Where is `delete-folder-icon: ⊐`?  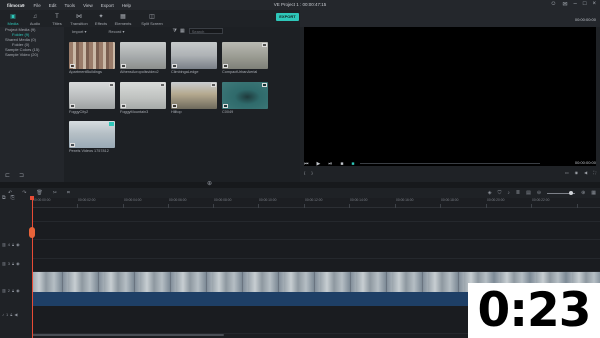 delete-folder-icon: ⊐ is located at coordinates (21, 175).